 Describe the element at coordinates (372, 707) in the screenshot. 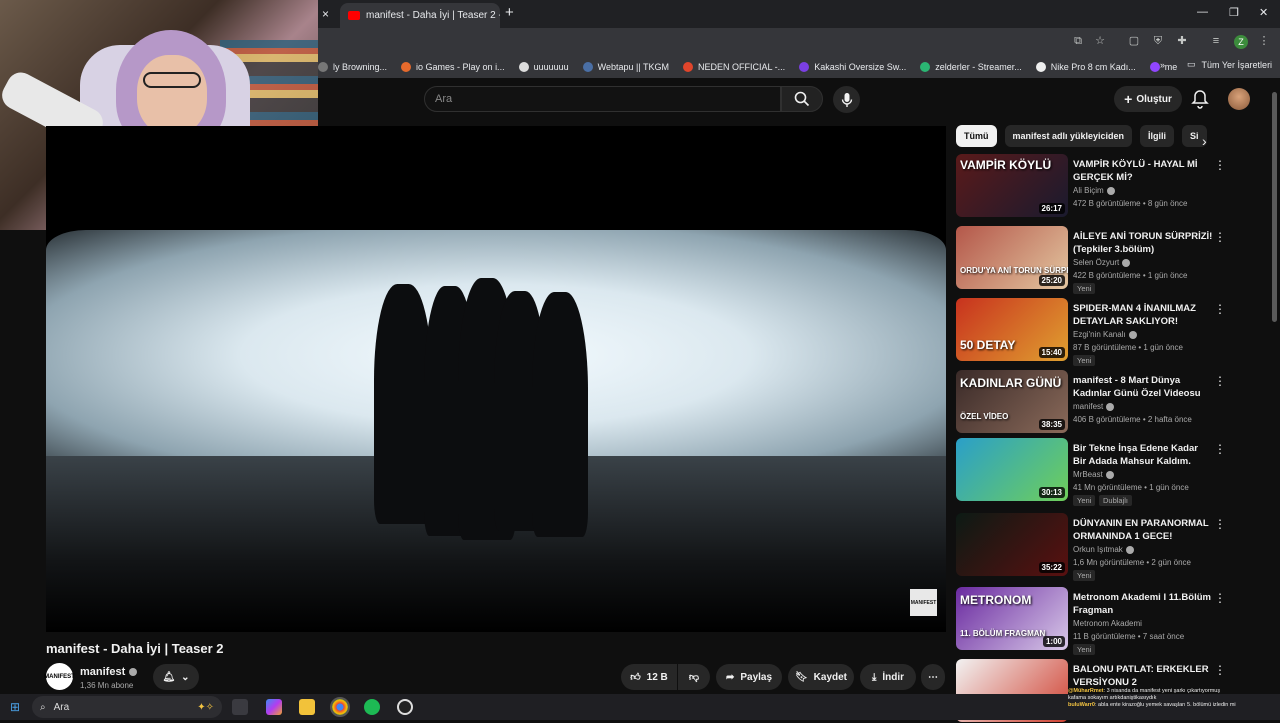

I see `spotify-icon` at that location.